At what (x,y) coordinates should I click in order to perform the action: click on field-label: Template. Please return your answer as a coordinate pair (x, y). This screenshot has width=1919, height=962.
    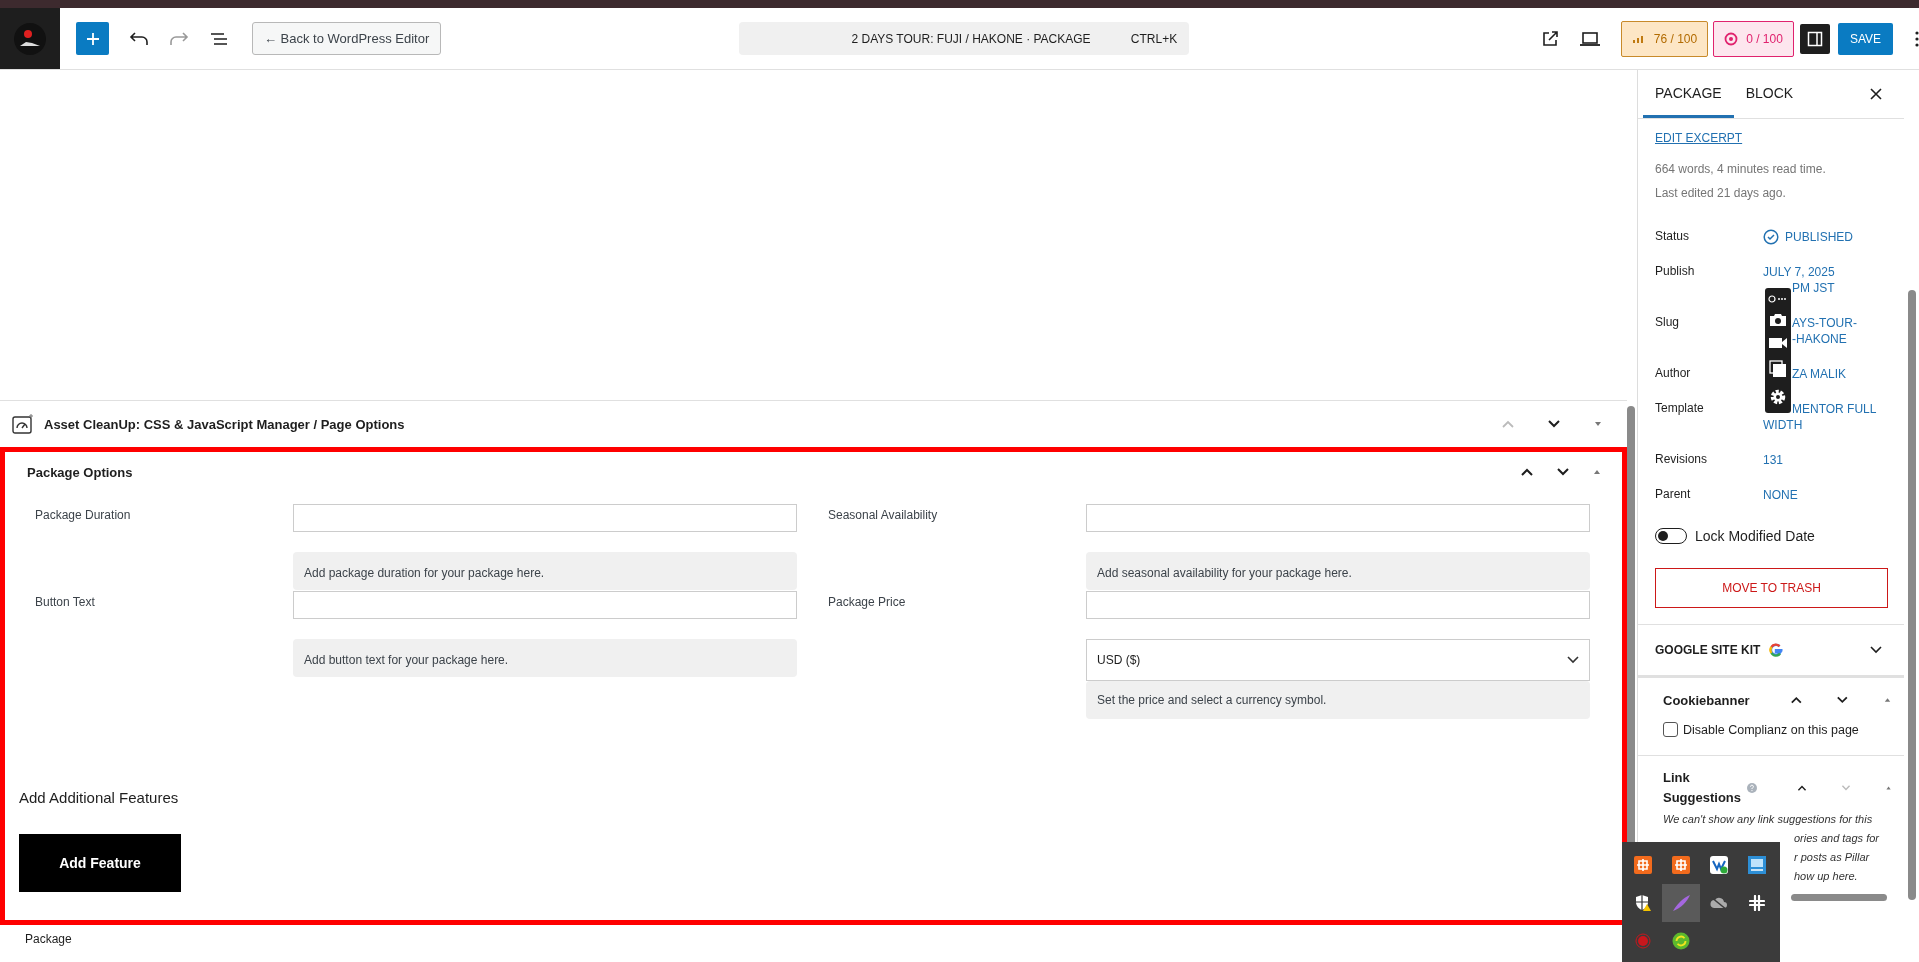
    Looking at the image, I should click on (1680, 409).